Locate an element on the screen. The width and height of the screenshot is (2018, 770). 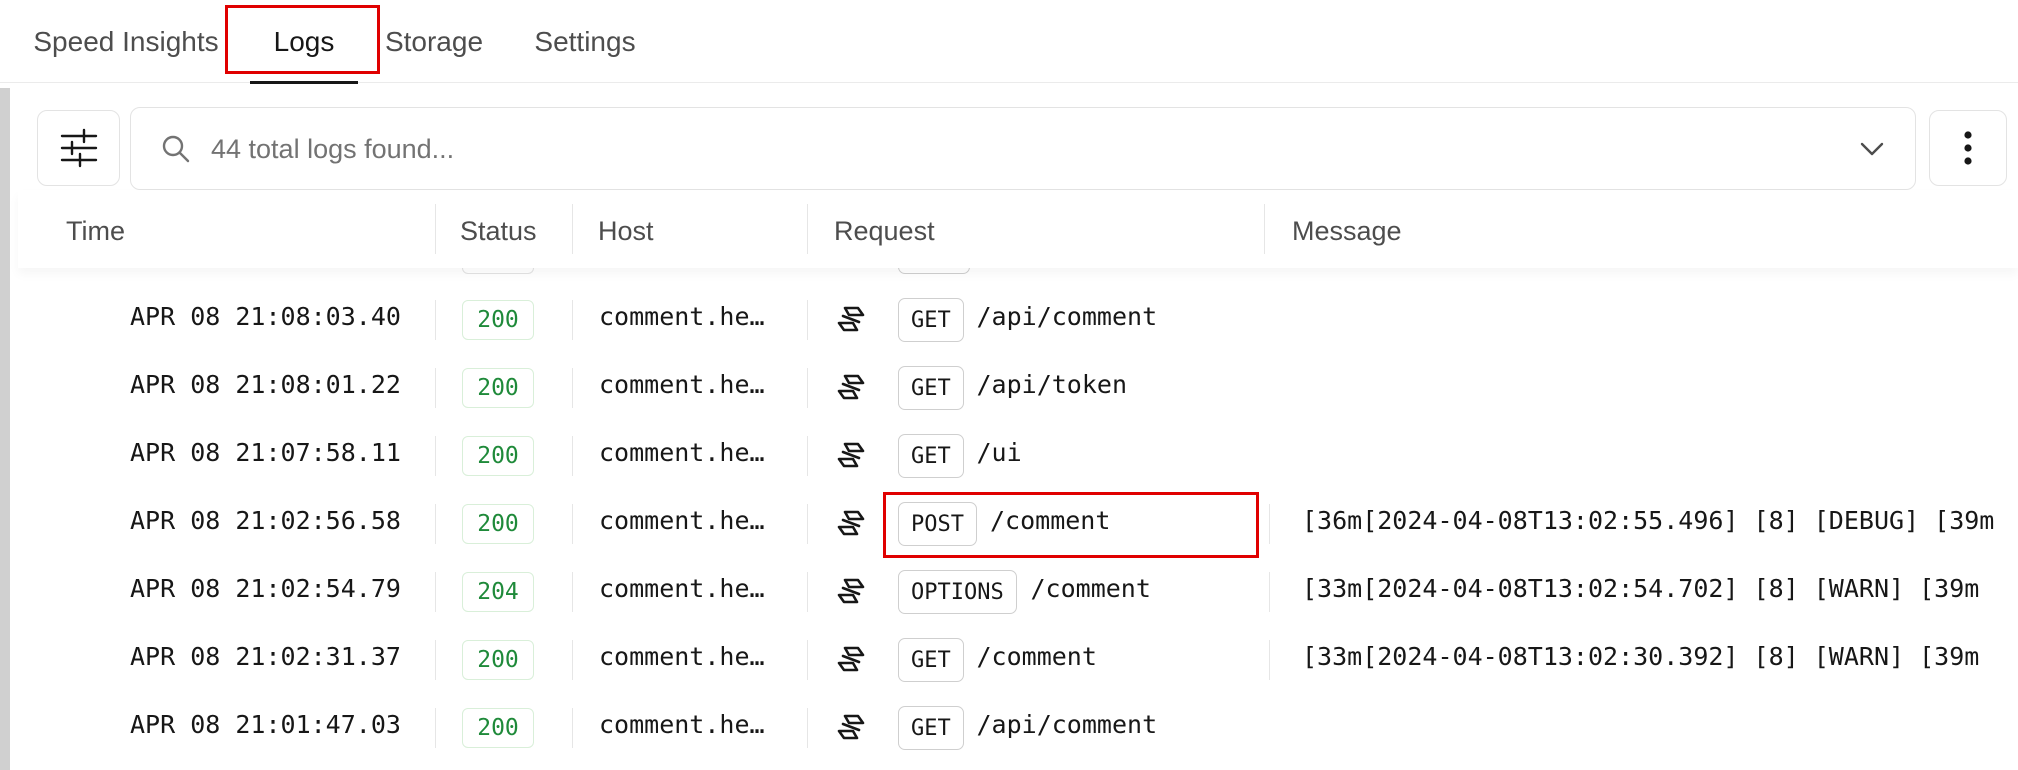
more-vertical-icon is located at coordinates (1968, 148).